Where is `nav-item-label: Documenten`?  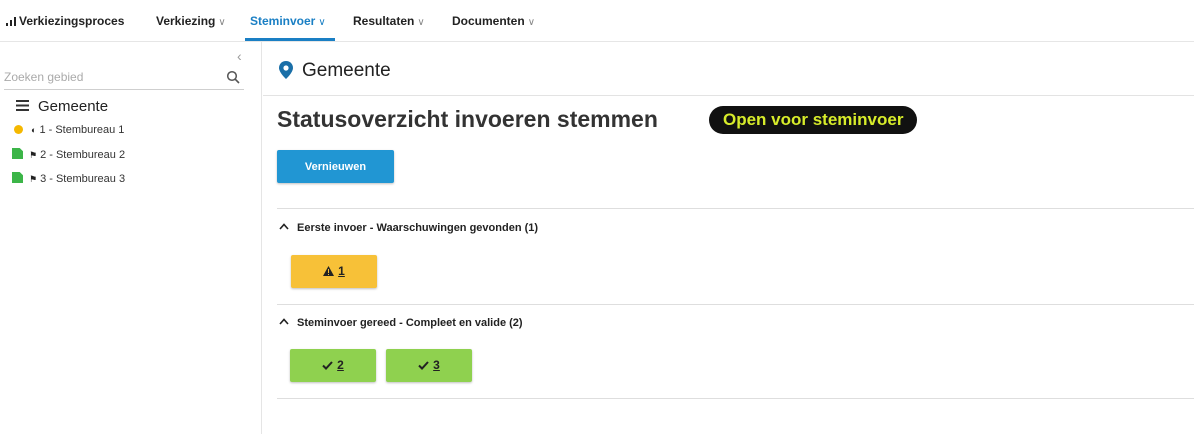
nav-item-label: Documenten is located at coordinates (488, 21).